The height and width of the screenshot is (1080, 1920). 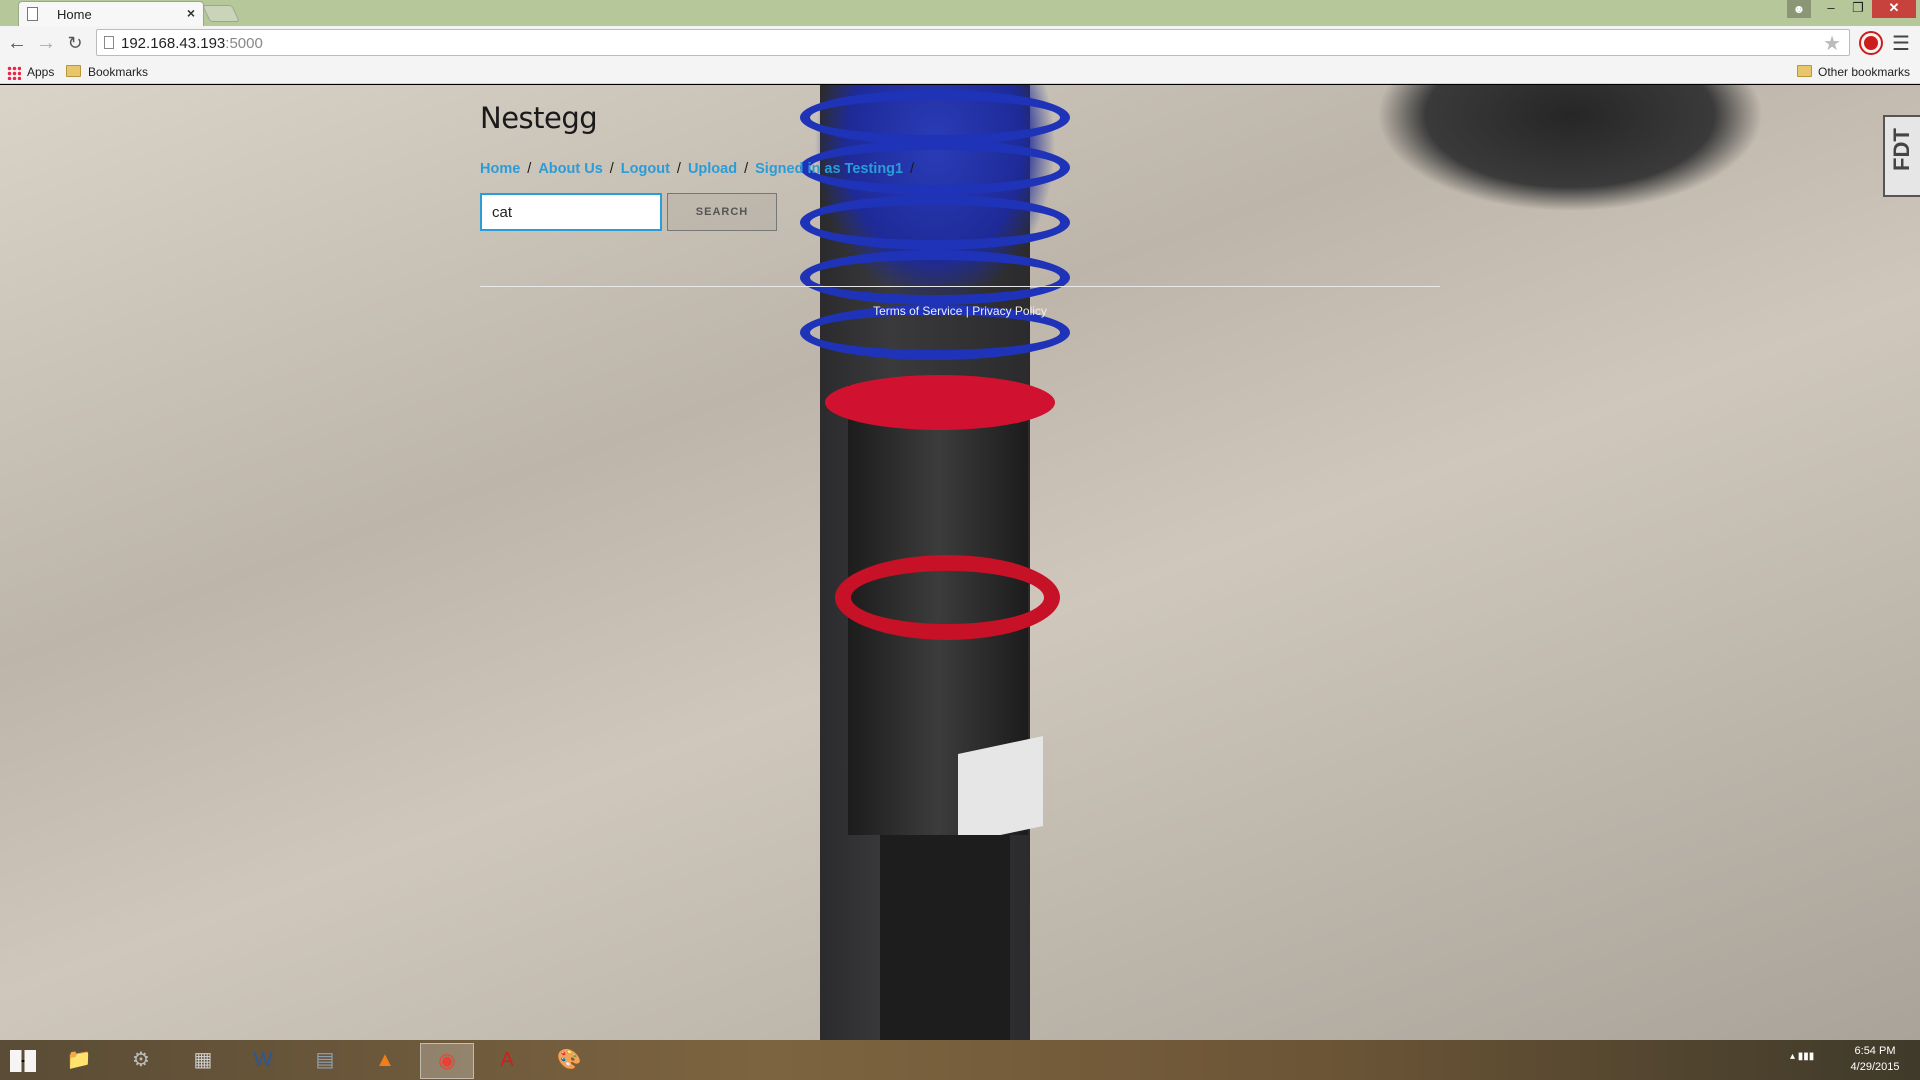 What do you see at coordinates (539, 118) in the screenshot?
I see `site-title: Nestegg` at bounding box center [539, 118].